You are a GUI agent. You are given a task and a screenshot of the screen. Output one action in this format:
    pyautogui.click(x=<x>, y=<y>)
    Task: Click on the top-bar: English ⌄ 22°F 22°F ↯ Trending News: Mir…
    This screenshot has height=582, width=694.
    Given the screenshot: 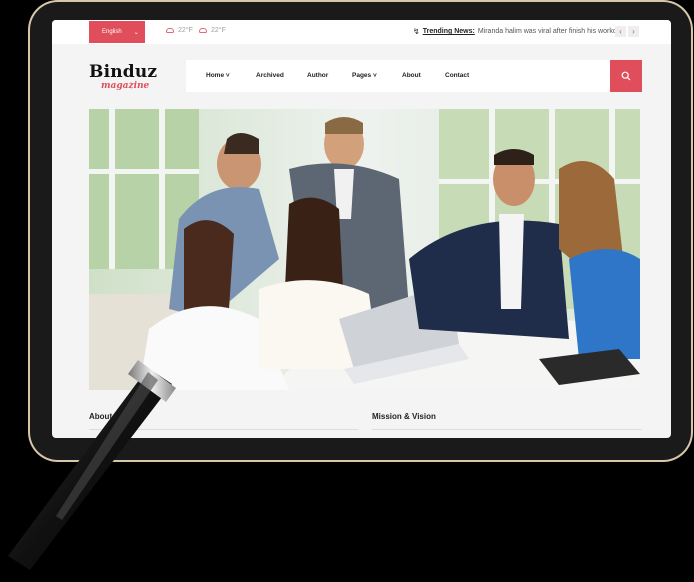 What is the action you would take?
    pyautogui.click(x=361, y=32)
    